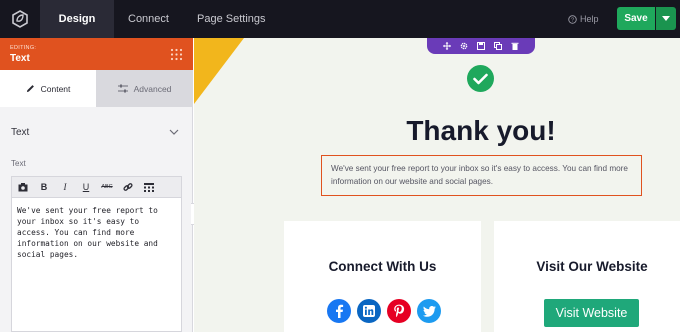  I want to click on editor-toolbar: B I U ABC, so click(96, 187).